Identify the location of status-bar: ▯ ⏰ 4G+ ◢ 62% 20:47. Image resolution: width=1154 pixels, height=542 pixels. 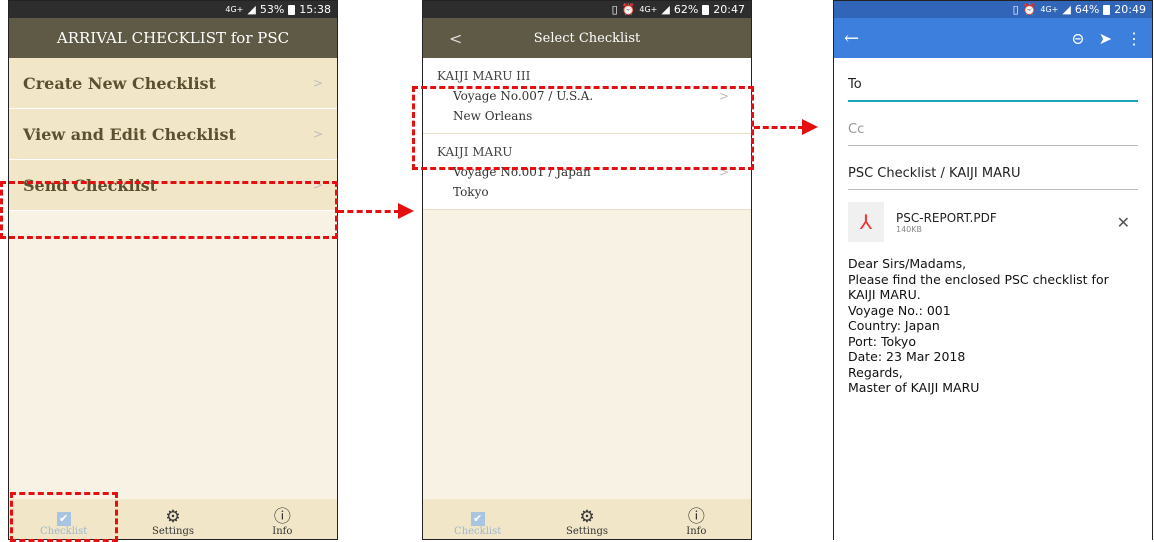
(587, 9).